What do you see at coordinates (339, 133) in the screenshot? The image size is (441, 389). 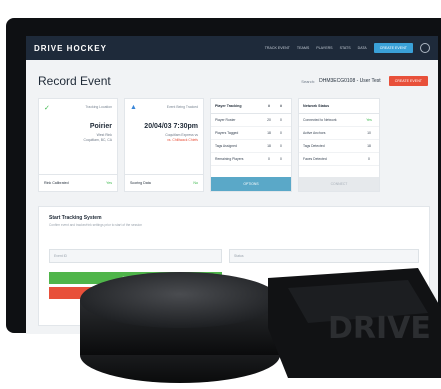 I see `table-row: Active Anchors 10` at bounding box center [339, 133].